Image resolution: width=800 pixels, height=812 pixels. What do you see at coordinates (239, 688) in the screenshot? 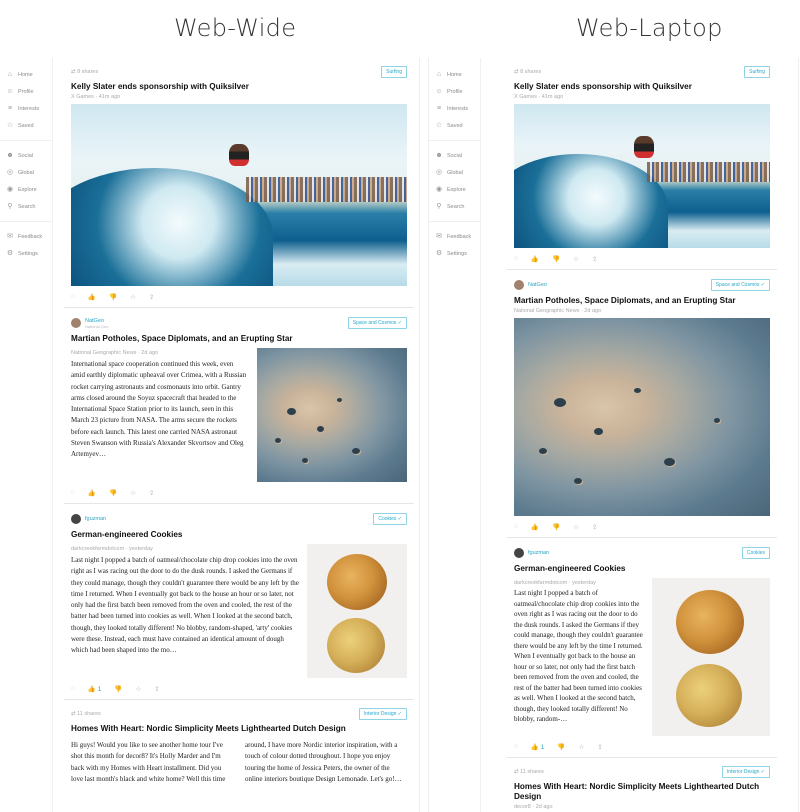
I see `post-actions: ◌ 👍 1 👎 ☆ ⇪` at bounding box center [239, 688].